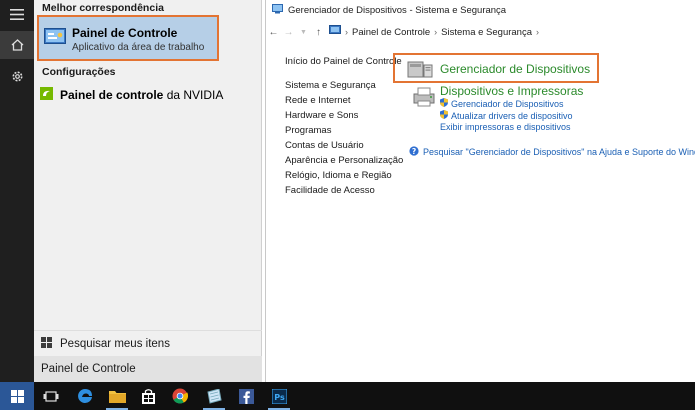  I want to click on device-manager-icon, so click(420, 70).